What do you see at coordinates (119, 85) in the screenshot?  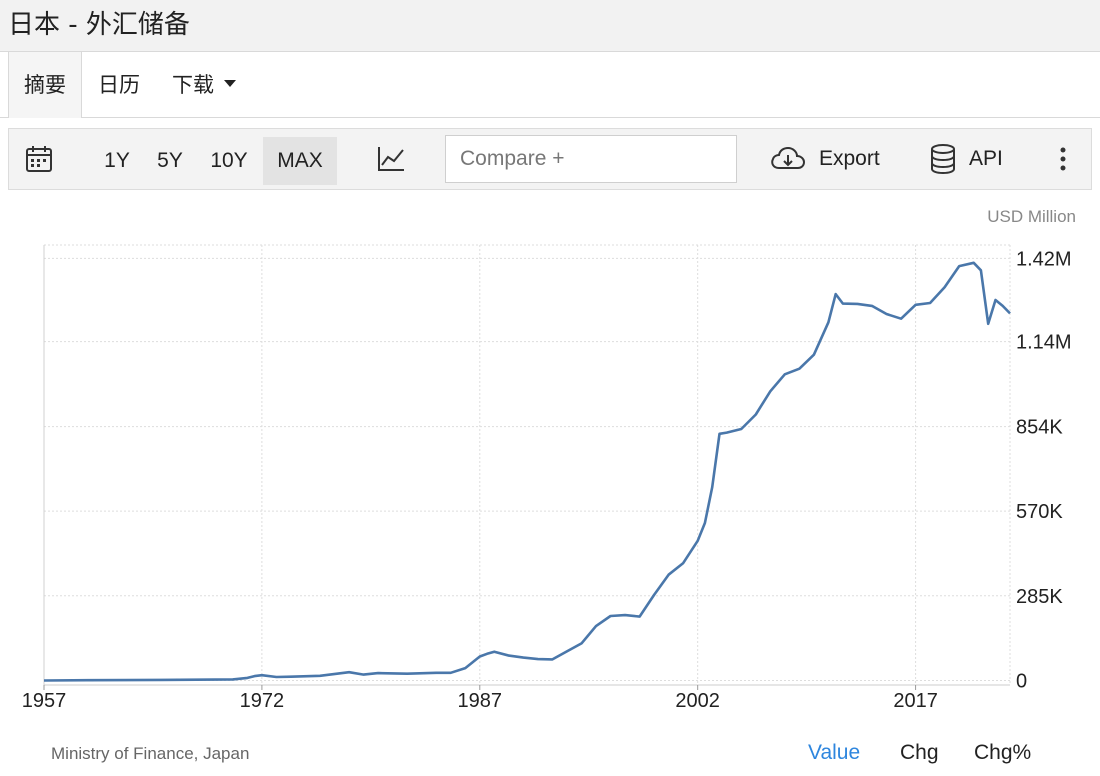 I see `tab-calendar: 日历` at bounding box center [119, 85].